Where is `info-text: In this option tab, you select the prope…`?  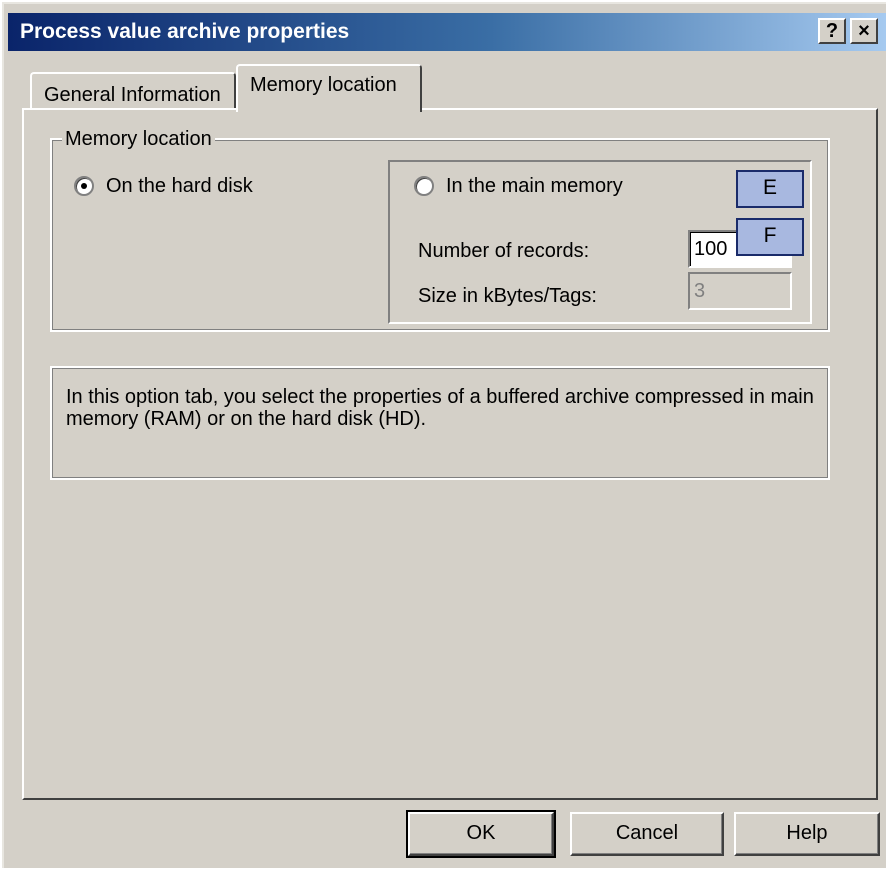 info-text: In this option tab, you select the prope… is located at coordinates (440, 408).